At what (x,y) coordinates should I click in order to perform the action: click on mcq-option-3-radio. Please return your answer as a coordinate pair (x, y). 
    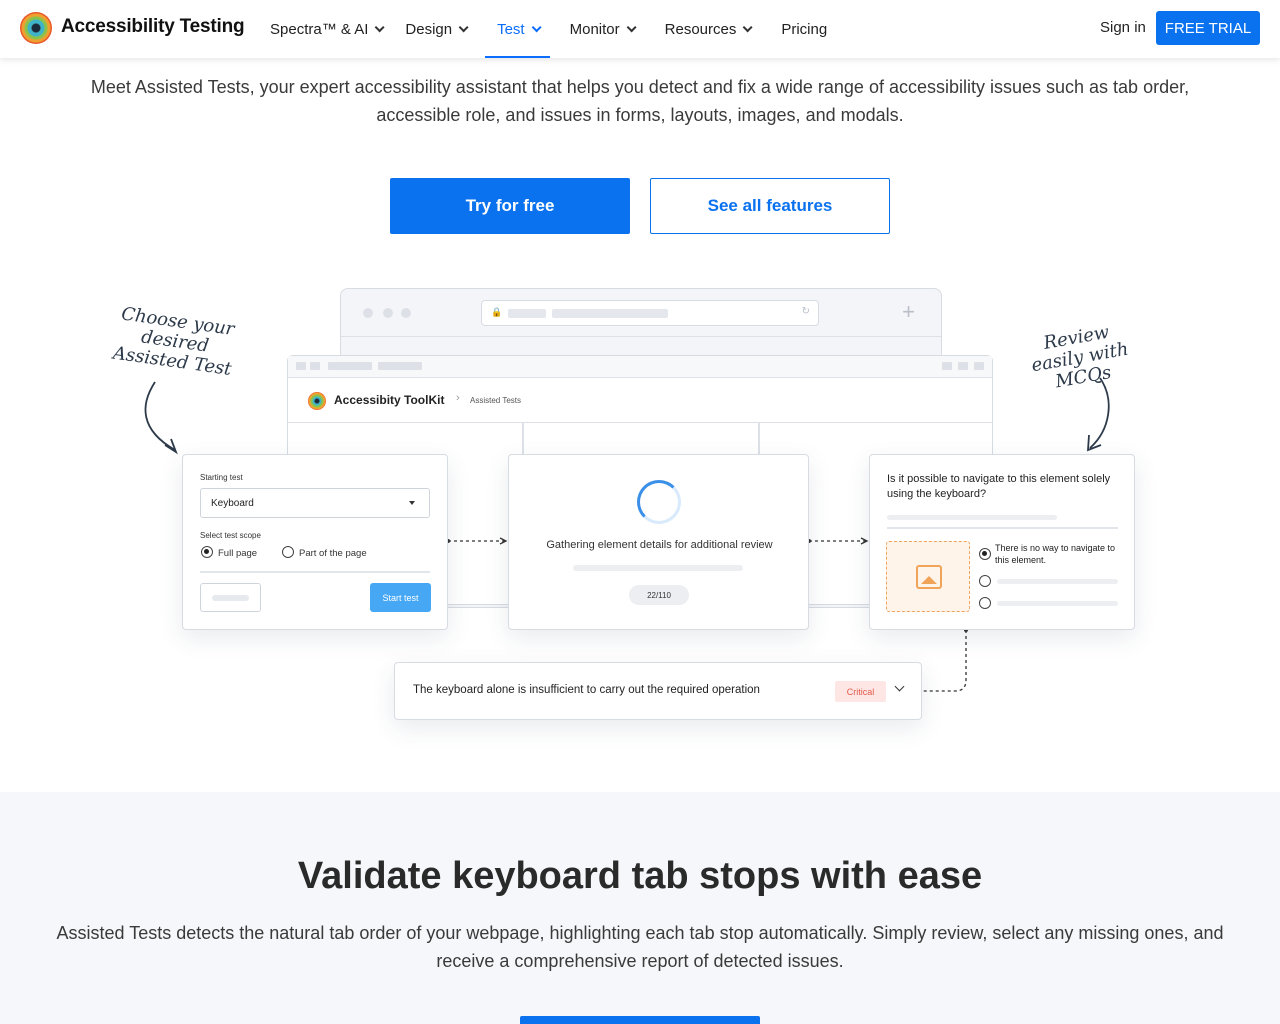
    Looking at the image, I should click on (985, 603).